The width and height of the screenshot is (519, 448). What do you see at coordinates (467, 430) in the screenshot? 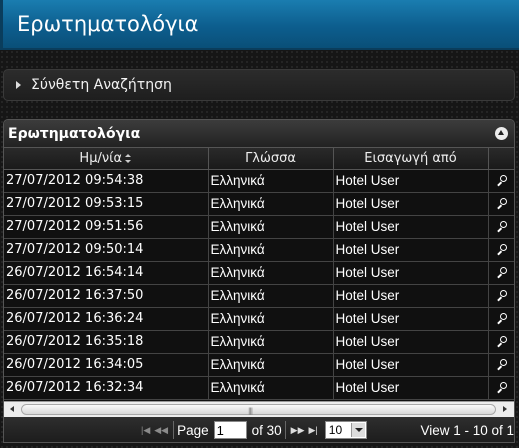
I see `records-info: View 1 - 10 of 1` at bounding box center [467, 430].